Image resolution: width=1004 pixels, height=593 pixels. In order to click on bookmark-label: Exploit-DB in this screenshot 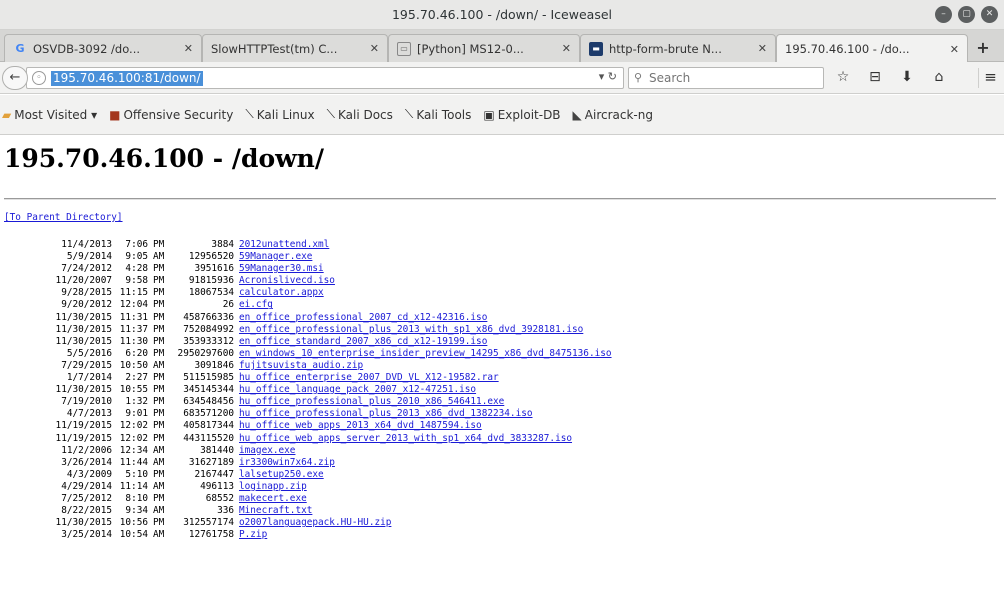, I will do `click(529, 114)`.